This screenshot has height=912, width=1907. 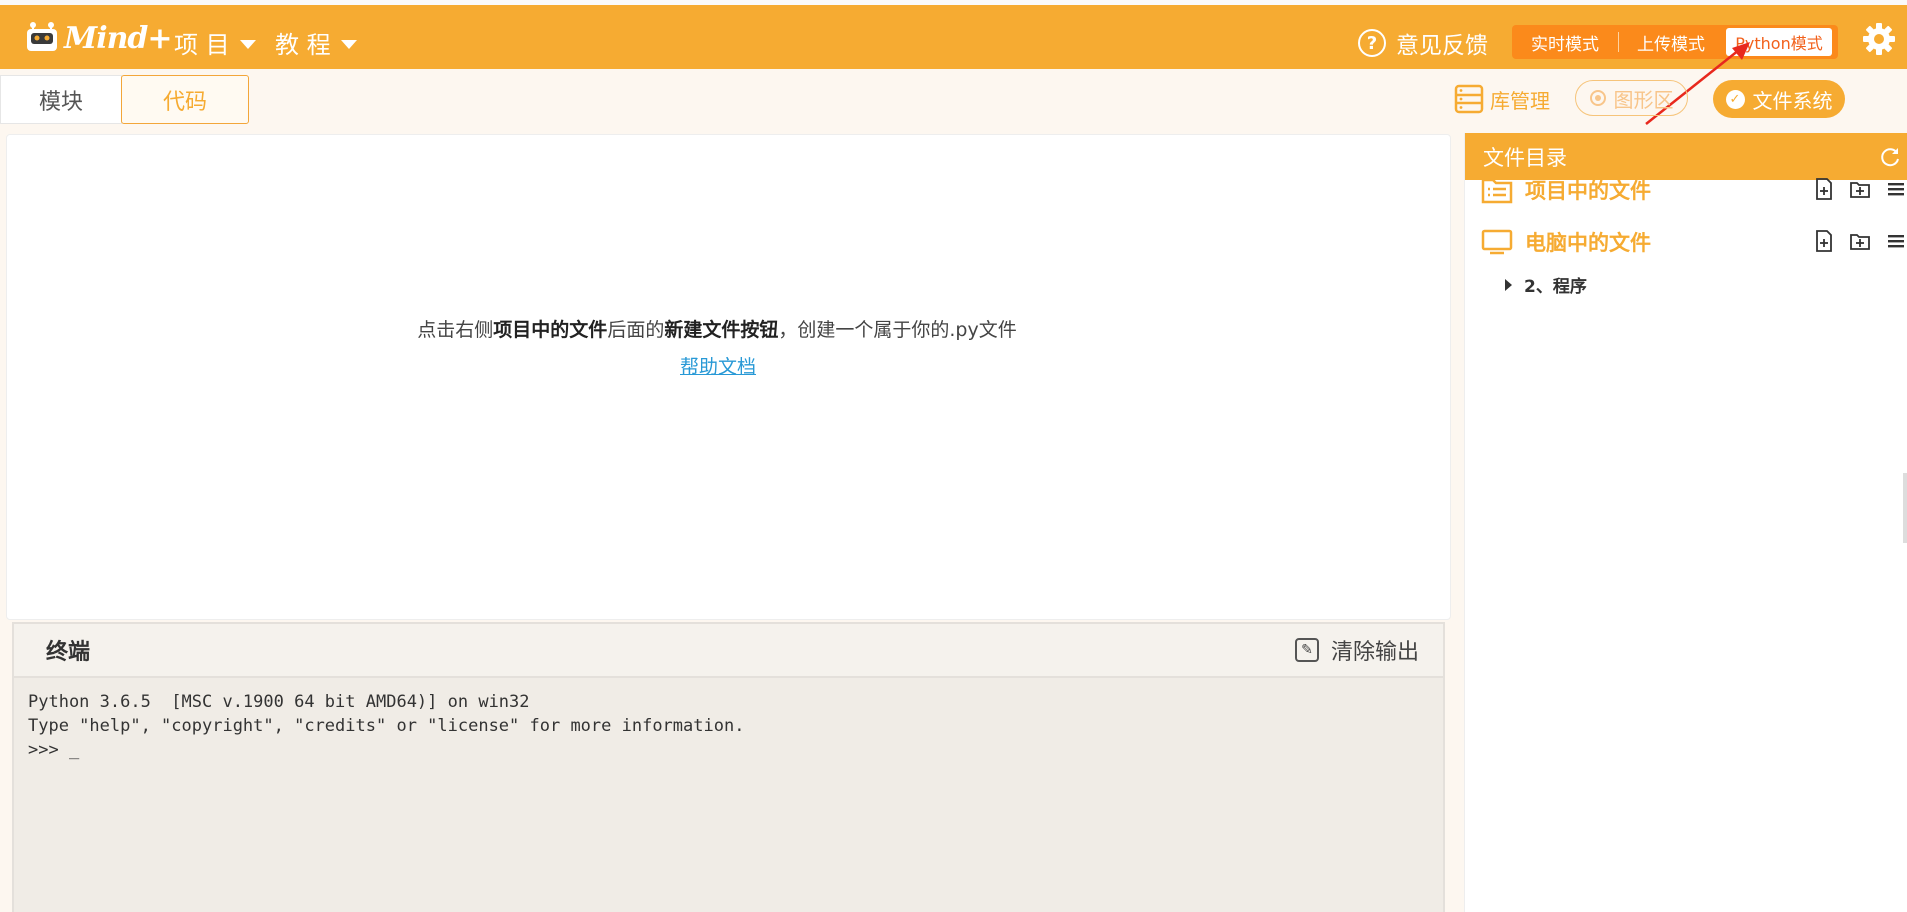 I want to click on feedback-label: 意见反馈, so click(x=1442, y=46).